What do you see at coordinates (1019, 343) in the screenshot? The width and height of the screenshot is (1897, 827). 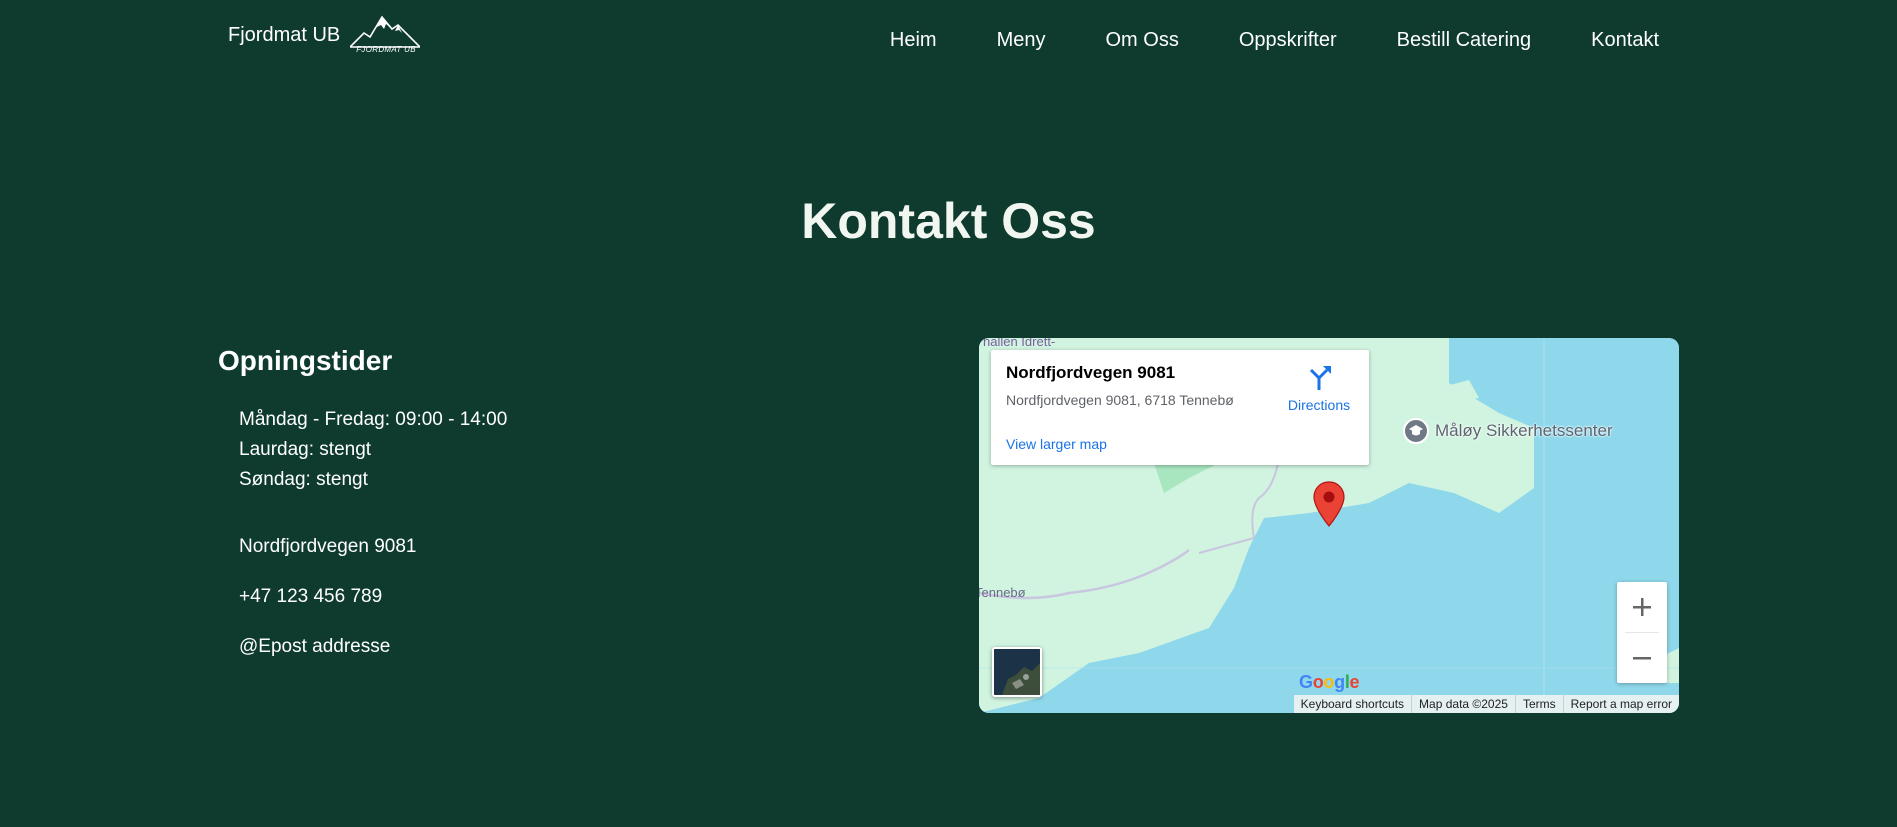 I see `map-place-label: hallen Idrett-` at bounding box center [1019, 343].